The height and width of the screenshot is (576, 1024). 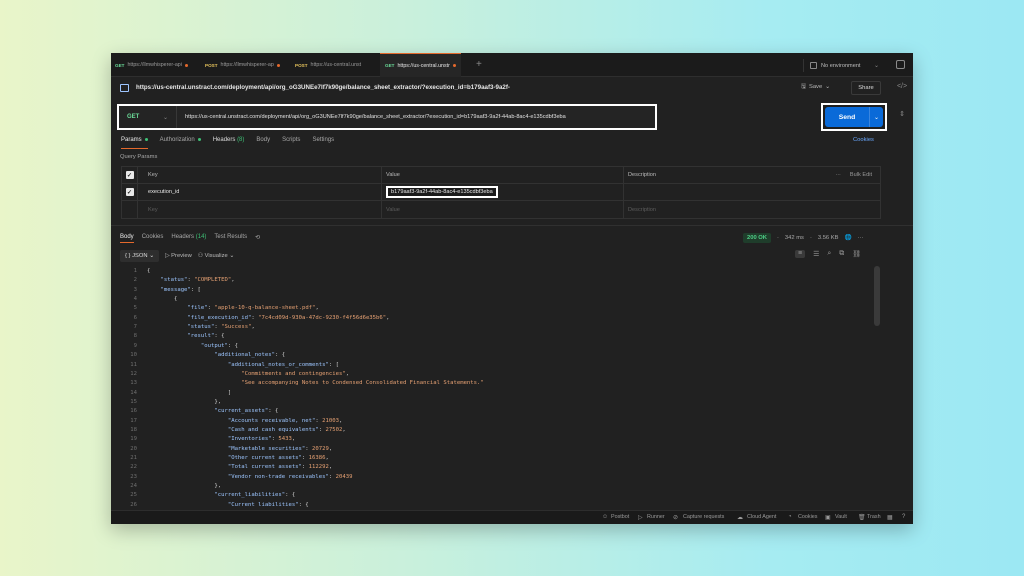 I want to click on new-description-input: Description, so click(x=752, y=209).